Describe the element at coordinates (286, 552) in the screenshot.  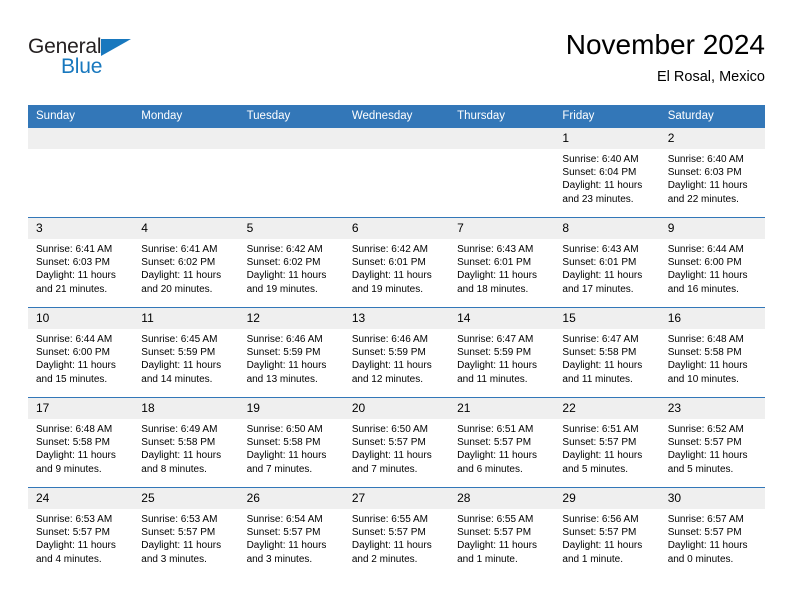
I see `daylight-text: Daylight: 11 hours and 3 minutes.` at that location.